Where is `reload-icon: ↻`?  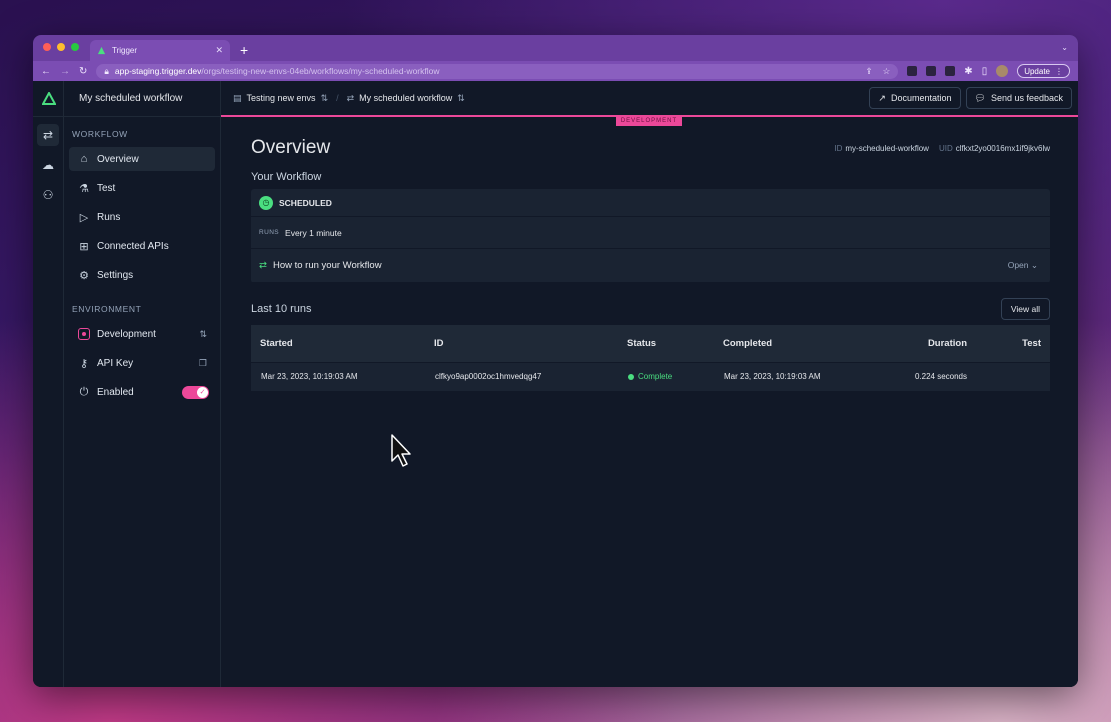
reload-icon: ↻ is located at coordinates (83, 71).